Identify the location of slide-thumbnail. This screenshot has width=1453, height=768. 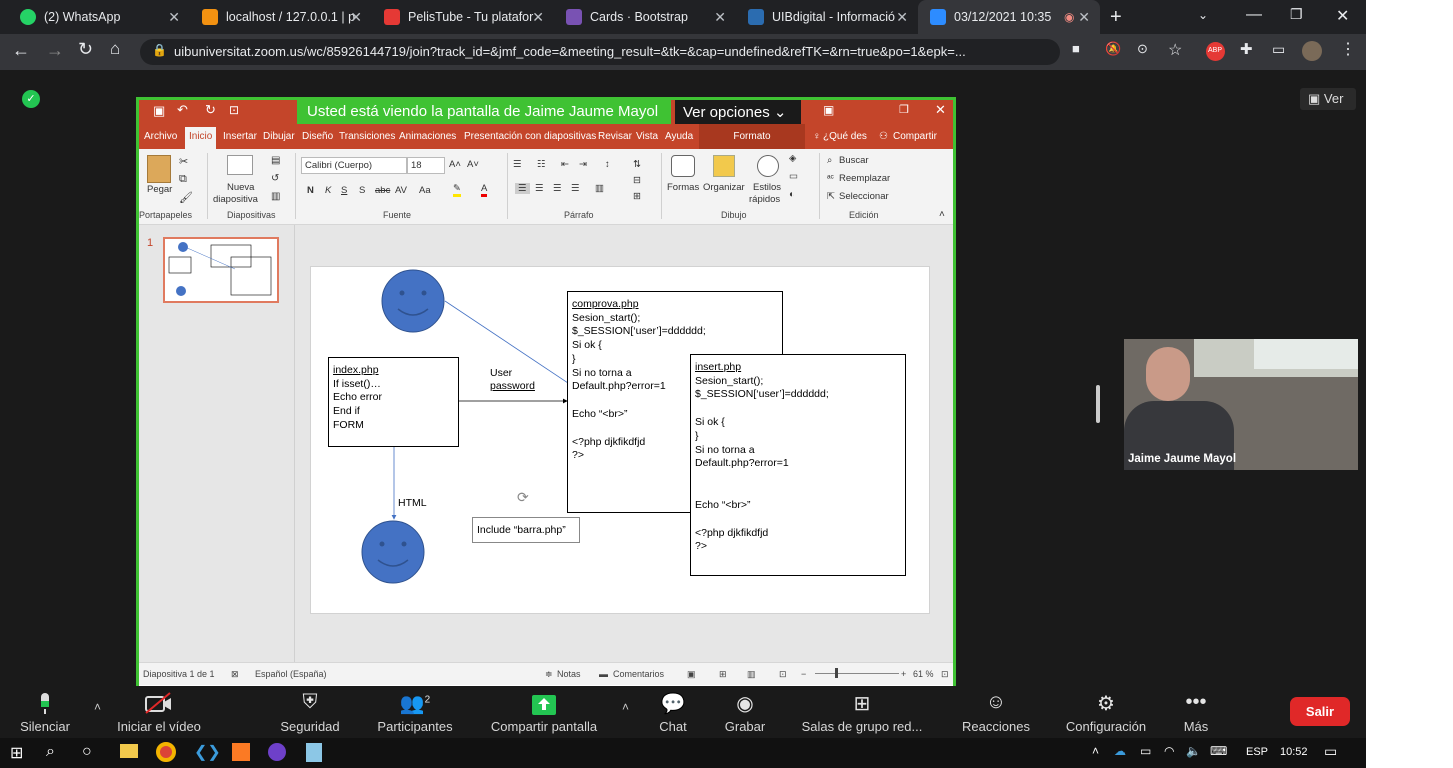
(221, 270).